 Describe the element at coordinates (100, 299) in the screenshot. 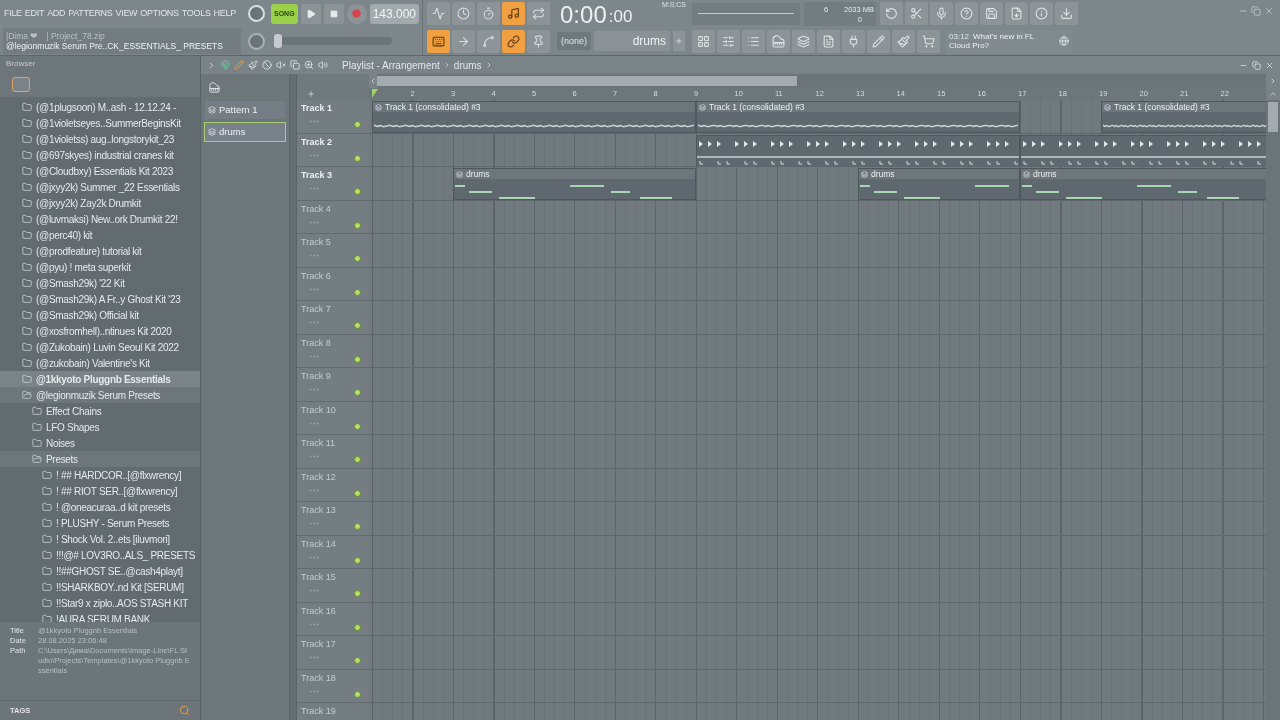

I see `browser-item: (@Smash29k) A Fr..y Ghost Kit '23` at that location.